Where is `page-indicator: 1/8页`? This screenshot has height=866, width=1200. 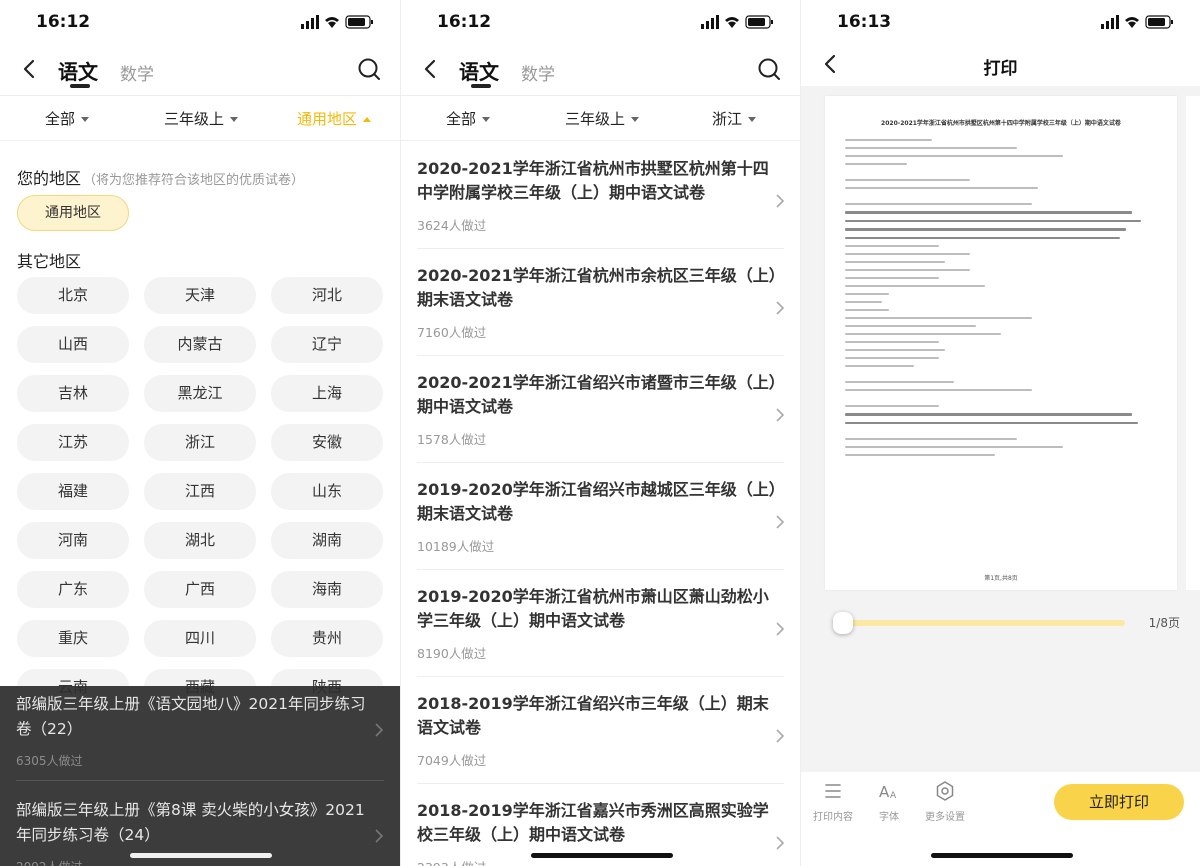 page-indicator: 1/8页 is located at coordinates (1164, 623).